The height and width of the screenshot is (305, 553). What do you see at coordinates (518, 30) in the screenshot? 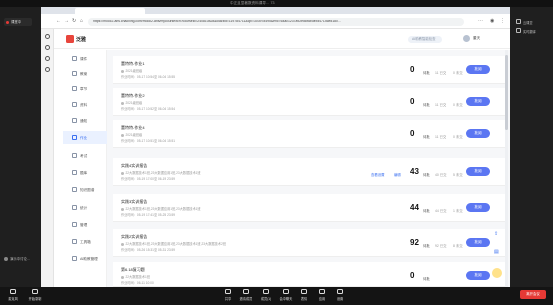
I see `translate-icon` at bounding box center [518, 30].